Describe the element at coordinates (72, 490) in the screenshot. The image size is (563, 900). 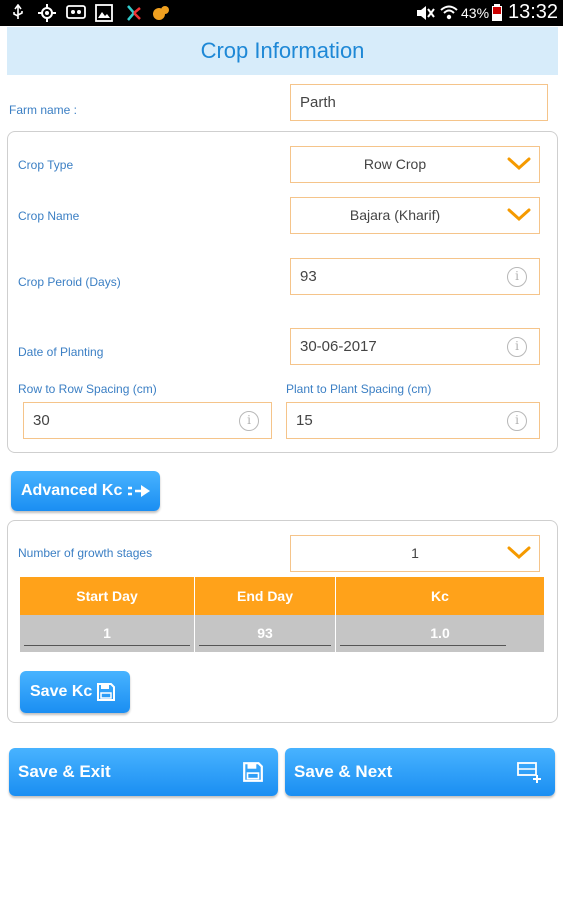
I see `advanced-kc-label: Advanced Kc` at that location.